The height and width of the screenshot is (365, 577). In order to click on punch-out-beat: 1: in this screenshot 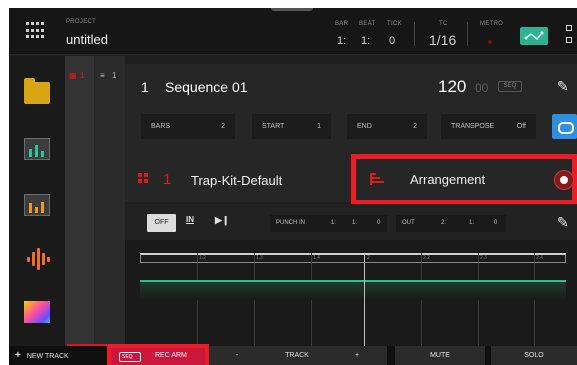, I will do `click(472, 223)`.